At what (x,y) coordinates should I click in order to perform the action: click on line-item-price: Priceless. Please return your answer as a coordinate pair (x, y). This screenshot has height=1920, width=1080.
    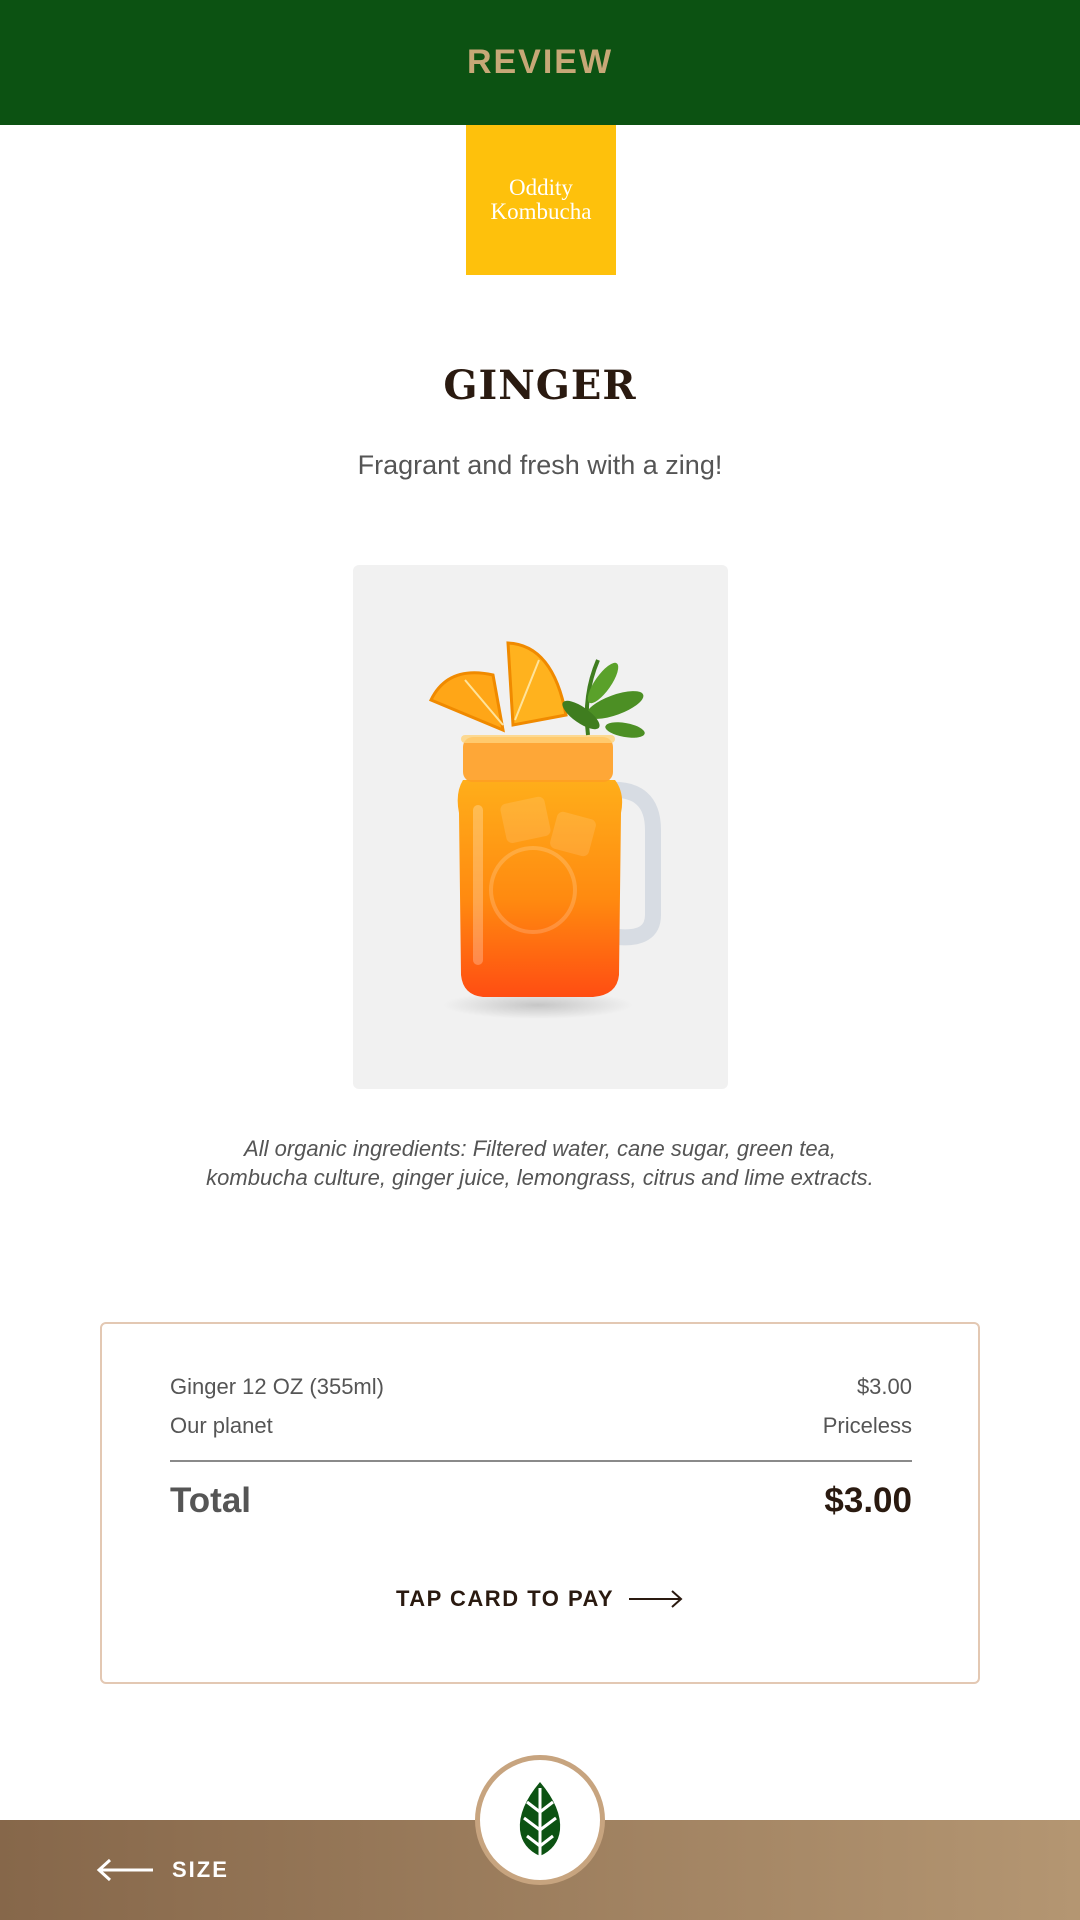
    Looking at the image, I should click on (867, 1425).